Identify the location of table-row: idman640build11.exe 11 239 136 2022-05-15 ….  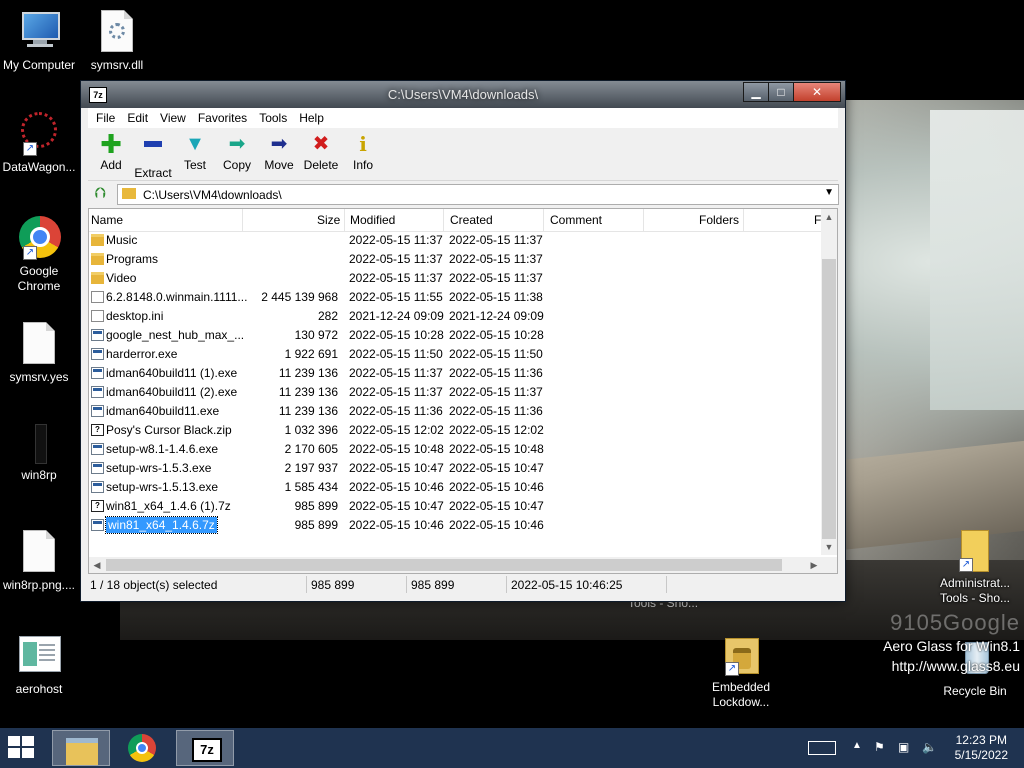
(455, 411).